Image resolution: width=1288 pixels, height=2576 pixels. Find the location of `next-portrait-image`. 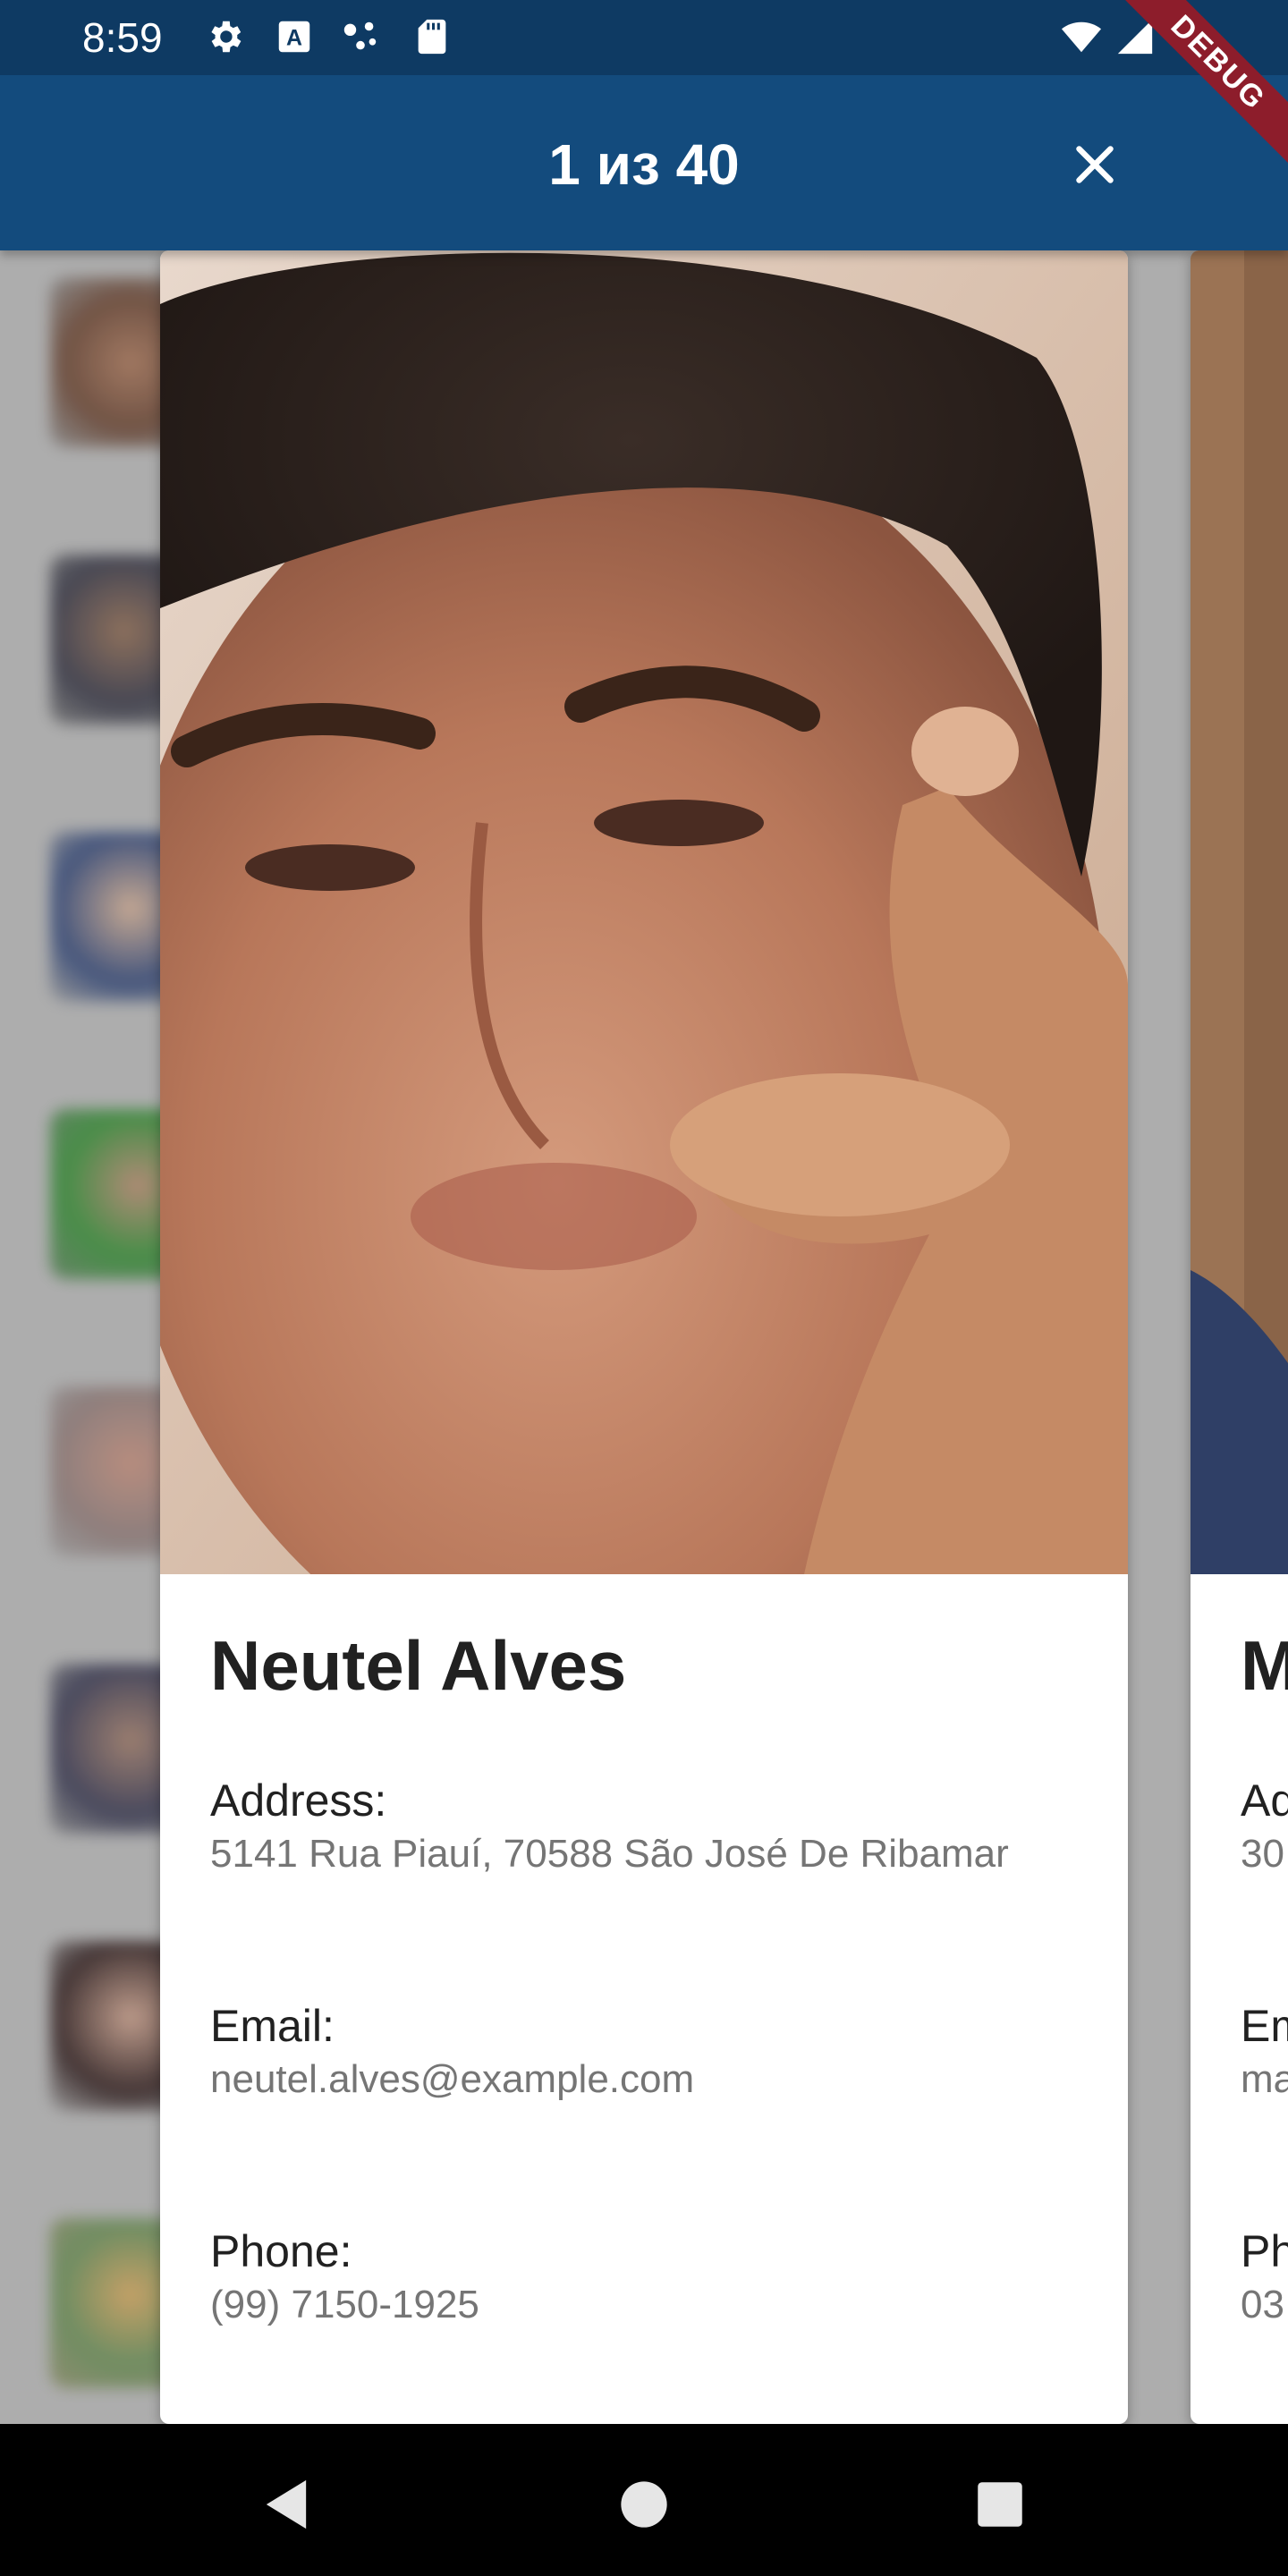

next-portrait-image is located at coordinates (1239, 912).